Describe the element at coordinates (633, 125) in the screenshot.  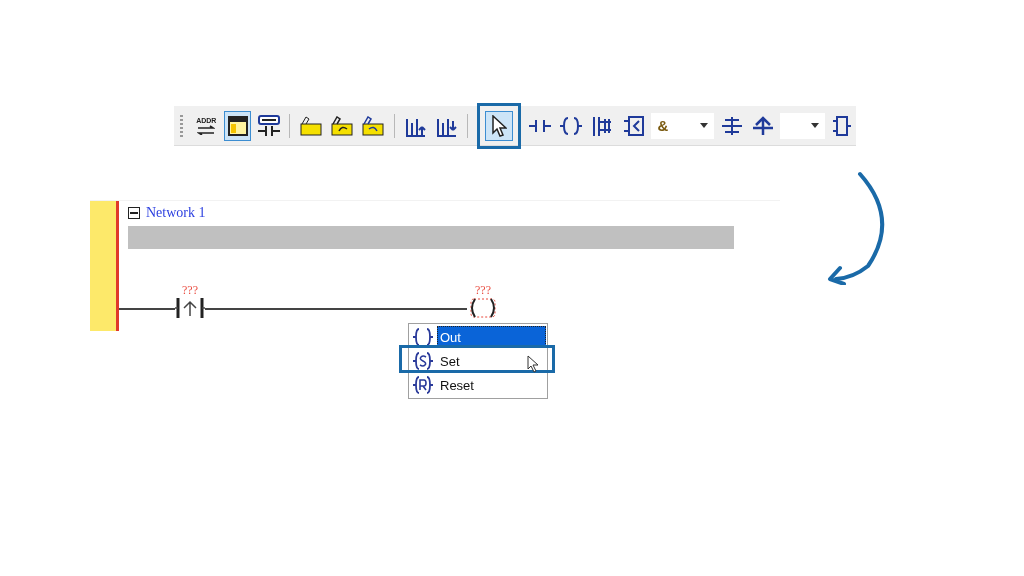
I see `box-icon` at that location.